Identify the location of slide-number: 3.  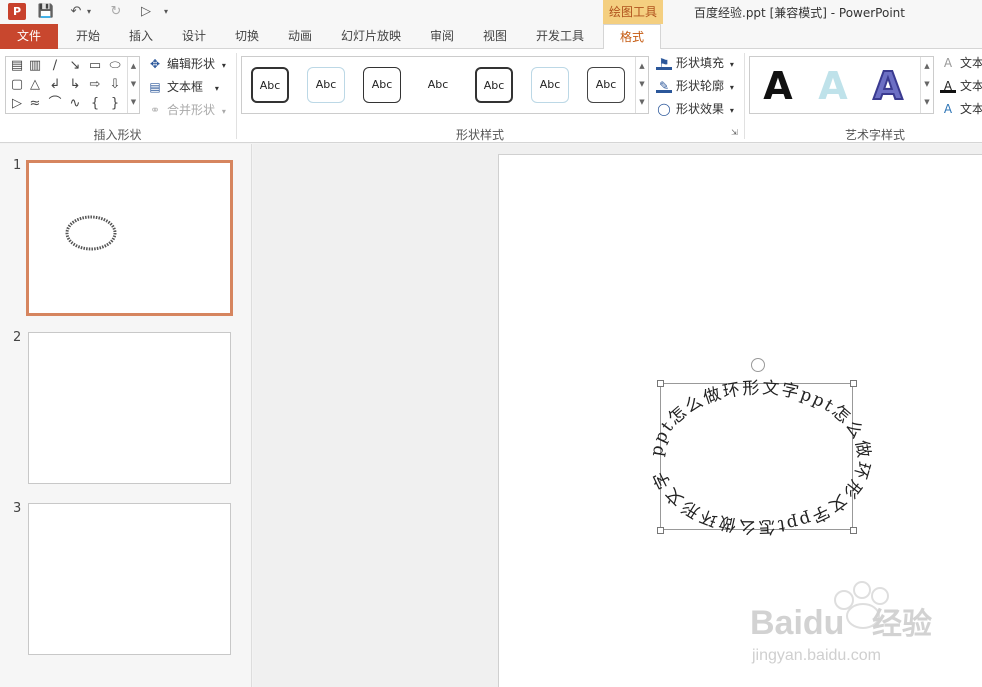
(17, 508).